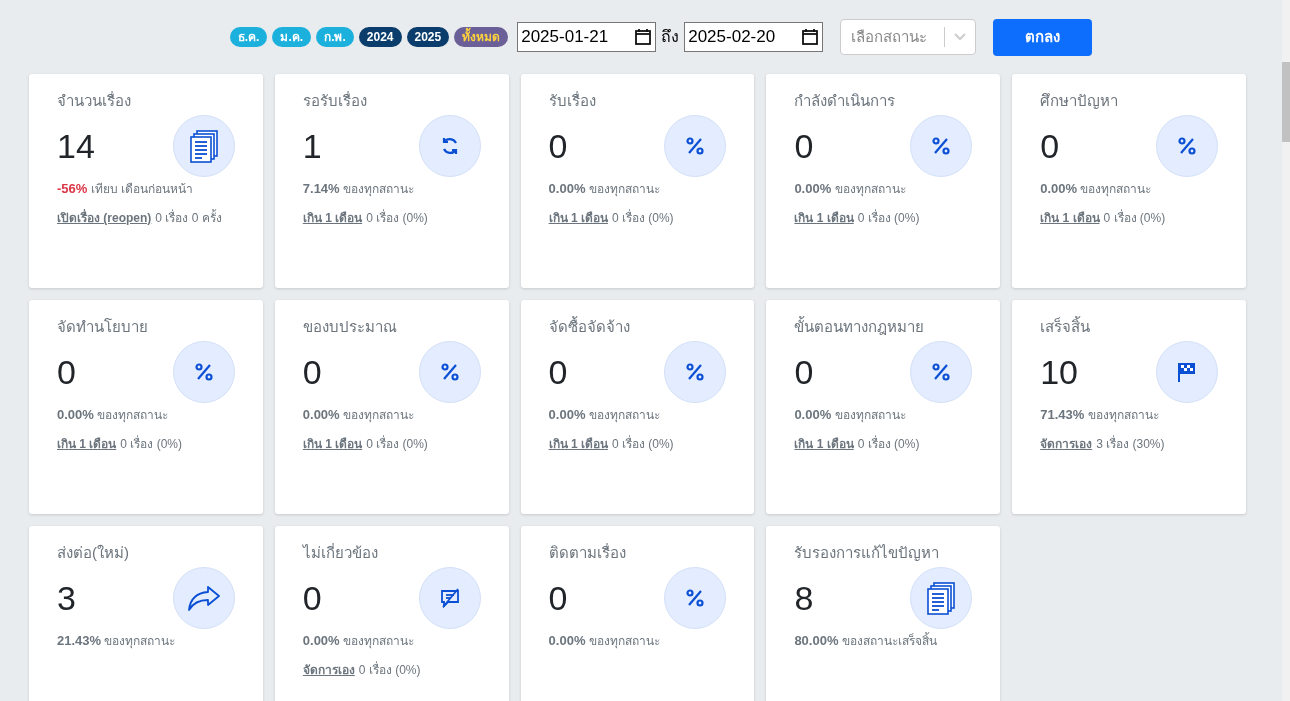  Describe the element at coordinates (248, 37) in the screenshot. I see `filter-chip: ธ.ค.` at that location.